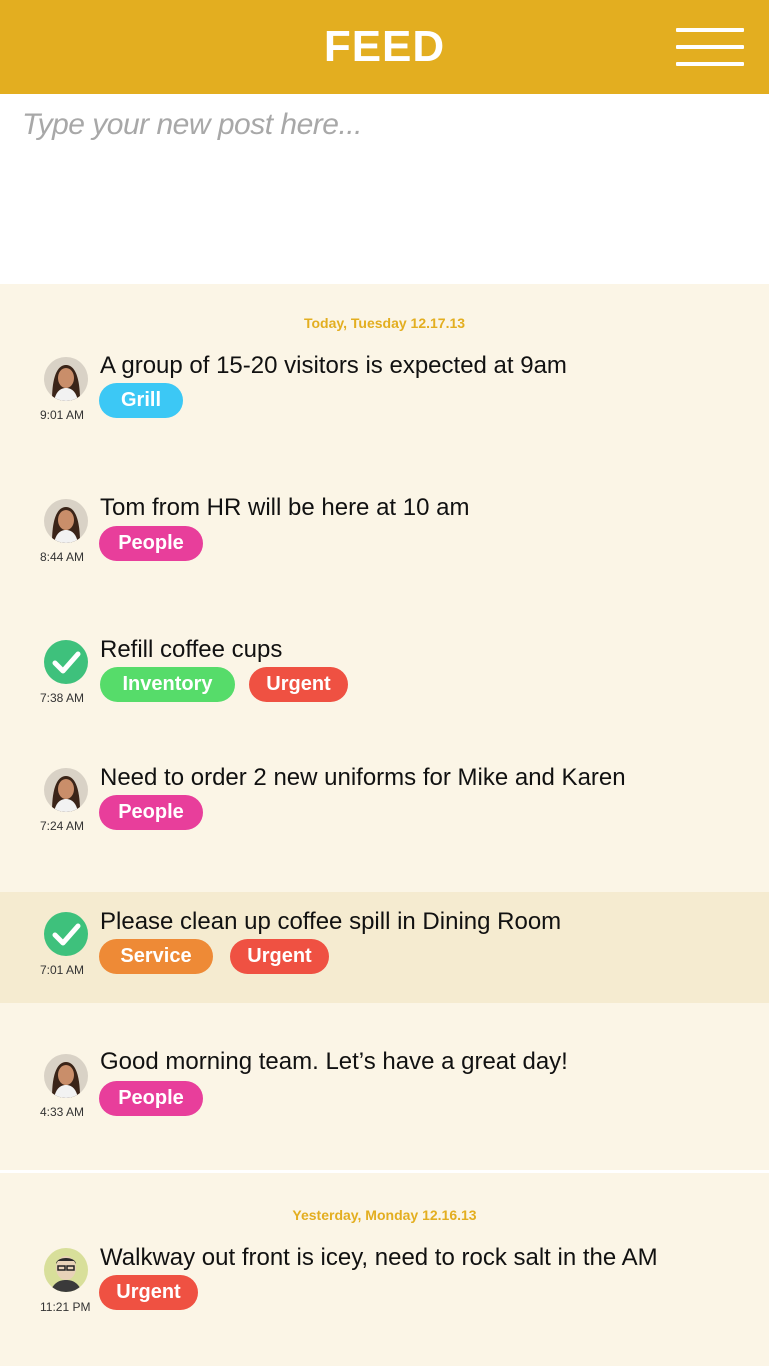 The height and width of the screenshot is (1366, 769). I want to click on app-header: FEED, so click(384, 47).